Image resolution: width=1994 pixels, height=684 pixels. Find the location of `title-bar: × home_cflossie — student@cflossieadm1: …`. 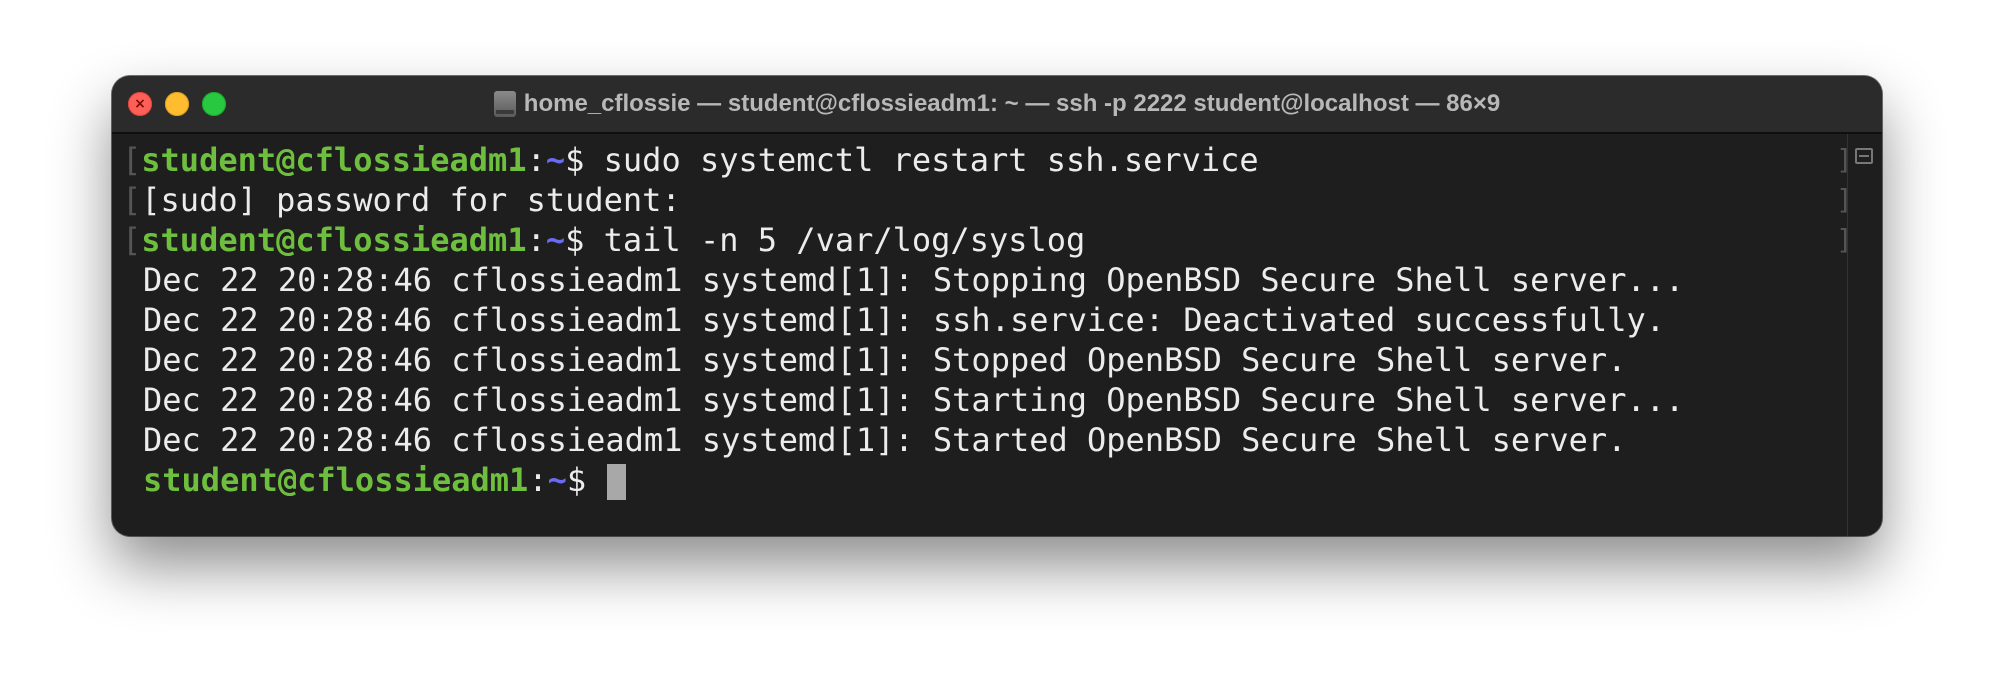

title-bar: × home_cflossie — student@cflossieadm1: … is located at coordinates (997, 105).